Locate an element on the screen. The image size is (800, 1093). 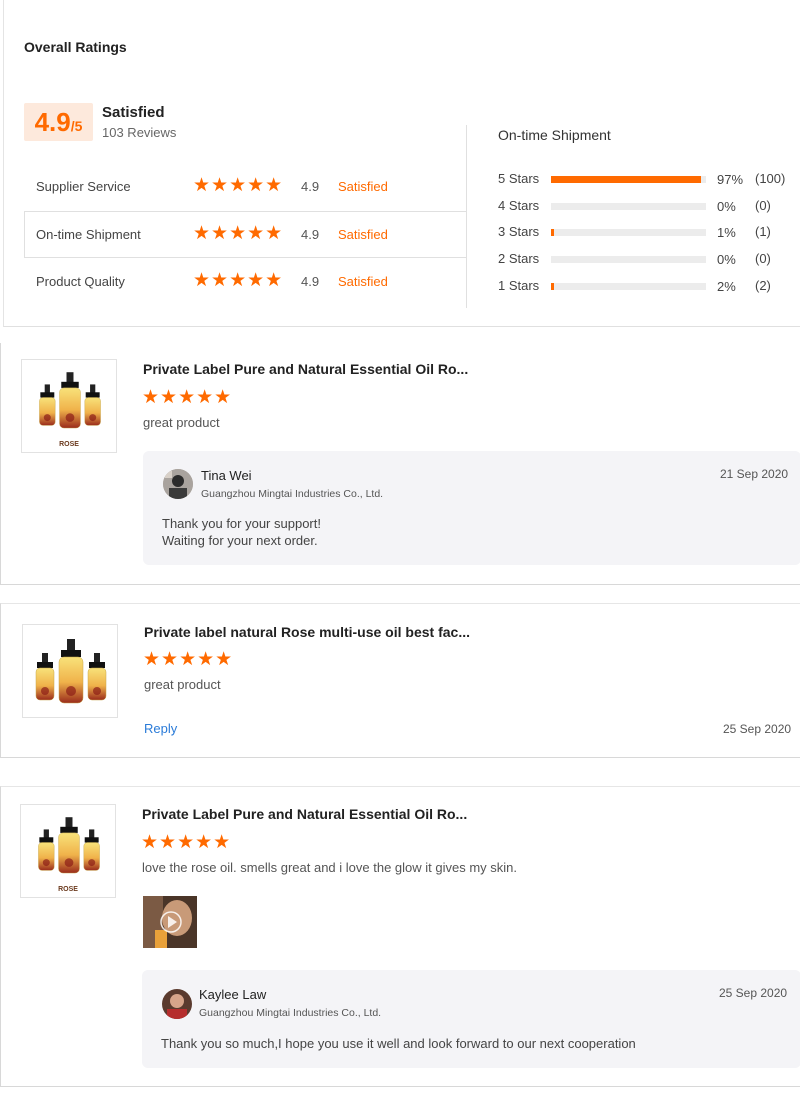
distribution-row-5-stars: 5 Stars 97% (100) is located at coordinates (648, 179).